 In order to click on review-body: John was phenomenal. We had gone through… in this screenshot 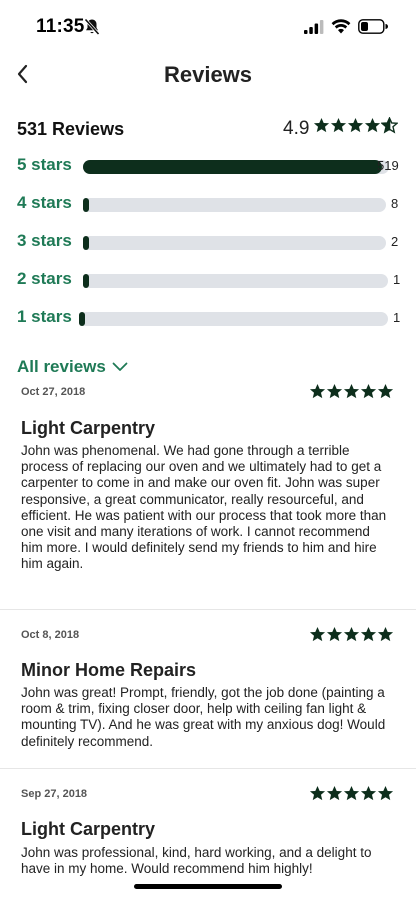, I will do `click(204, 507)`.